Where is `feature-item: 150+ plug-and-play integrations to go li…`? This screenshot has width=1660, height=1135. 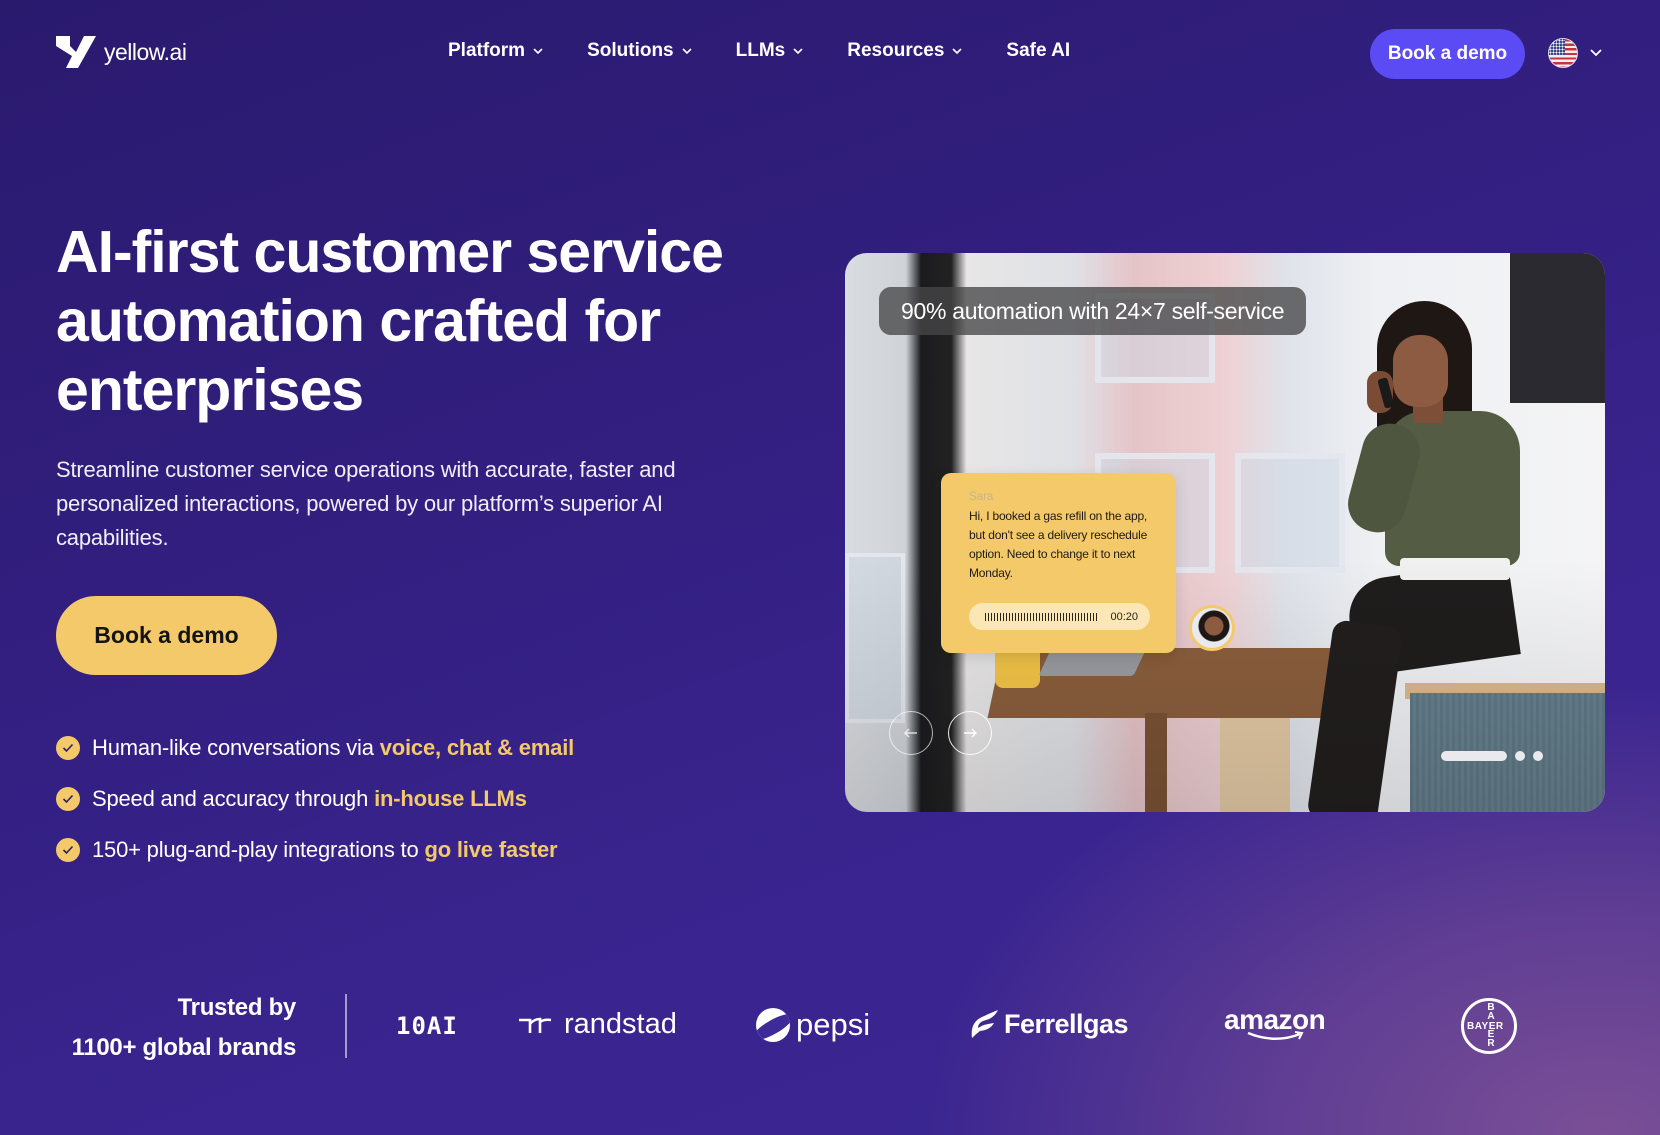 feature-item: 150+ plug-and-play integrations to go li… is located at coordinates (315, 849).